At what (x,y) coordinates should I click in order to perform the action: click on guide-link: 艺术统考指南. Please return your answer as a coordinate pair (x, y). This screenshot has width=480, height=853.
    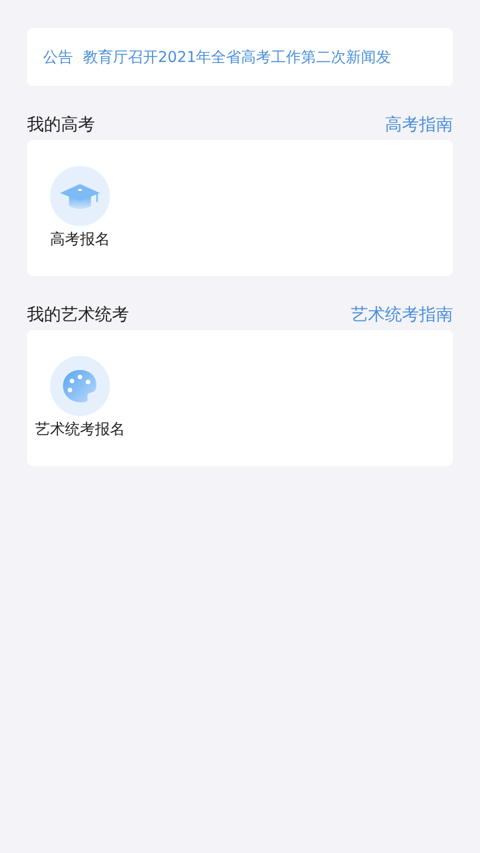
    Looking at the image, I should click on (402, 314).